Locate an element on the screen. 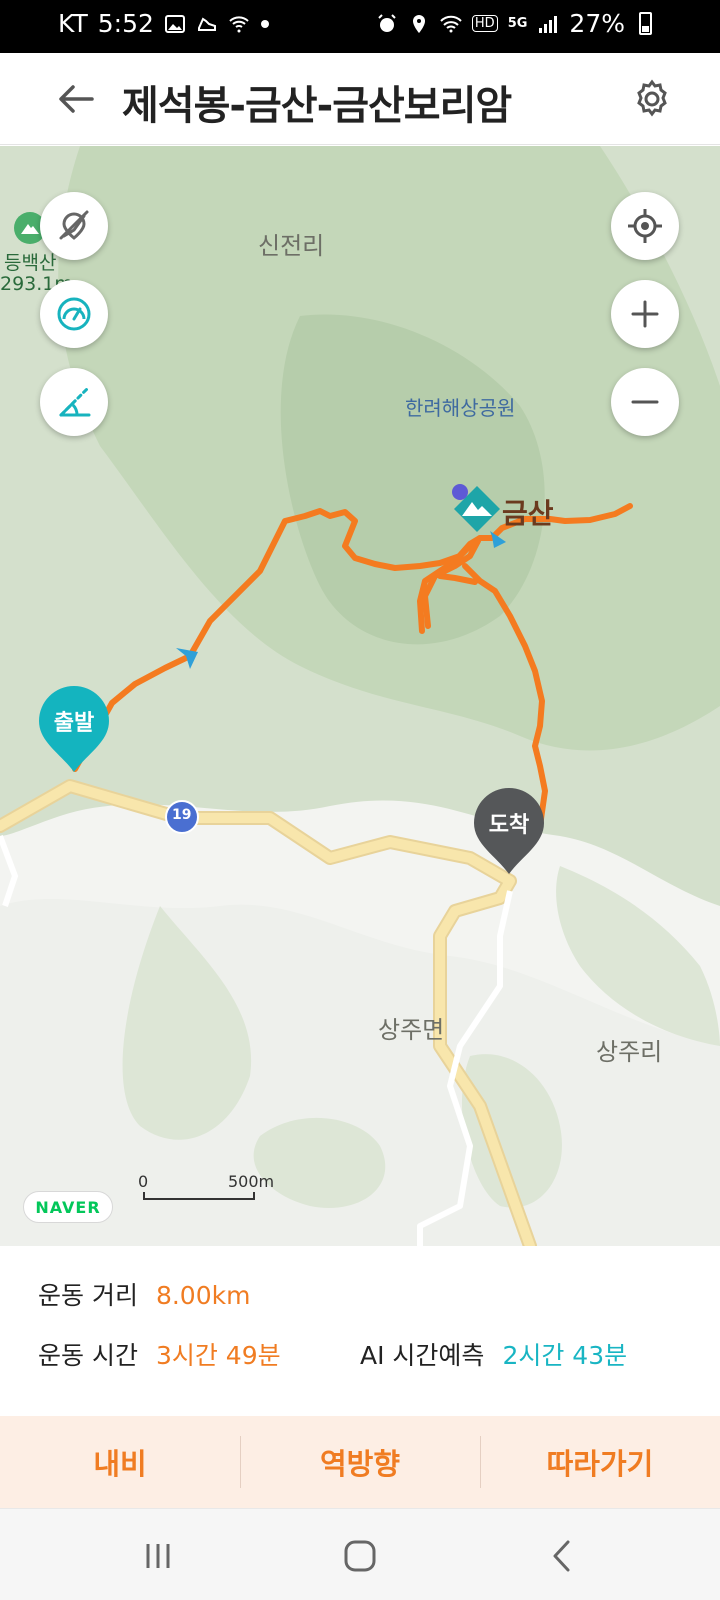 Image resolution: width=720 pixels, height=1600 pixels. zoom-in-icon is located at coordinates (645, 314).